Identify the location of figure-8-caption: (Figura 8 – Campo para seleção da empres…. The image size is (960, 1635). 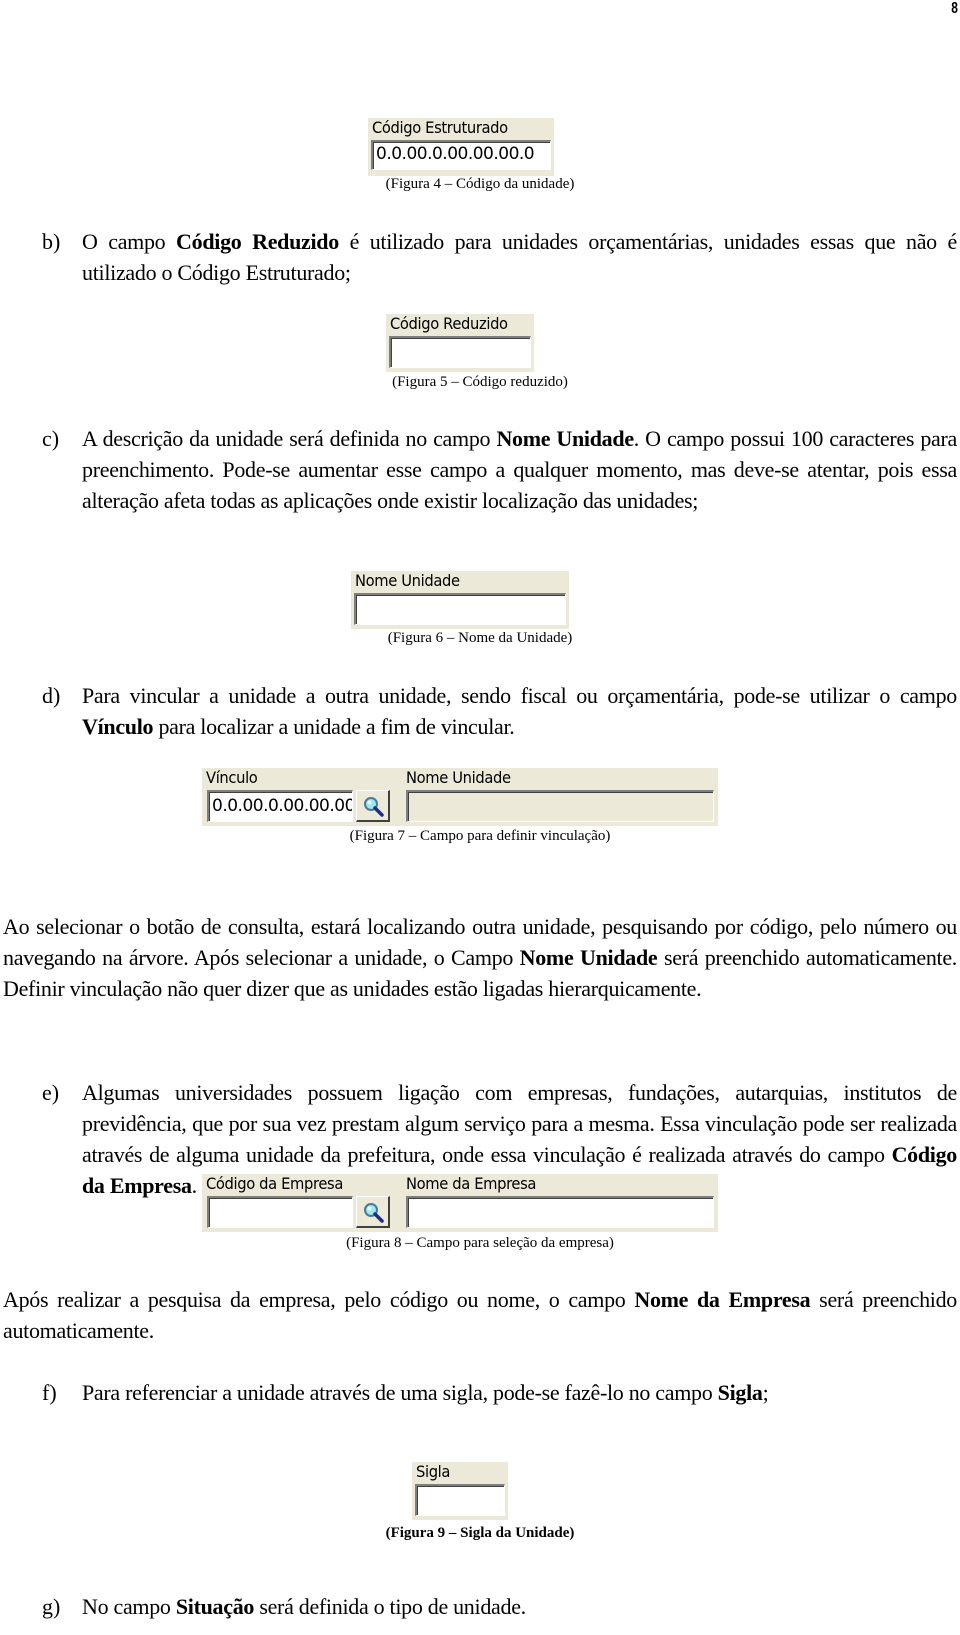
(480, 1243).